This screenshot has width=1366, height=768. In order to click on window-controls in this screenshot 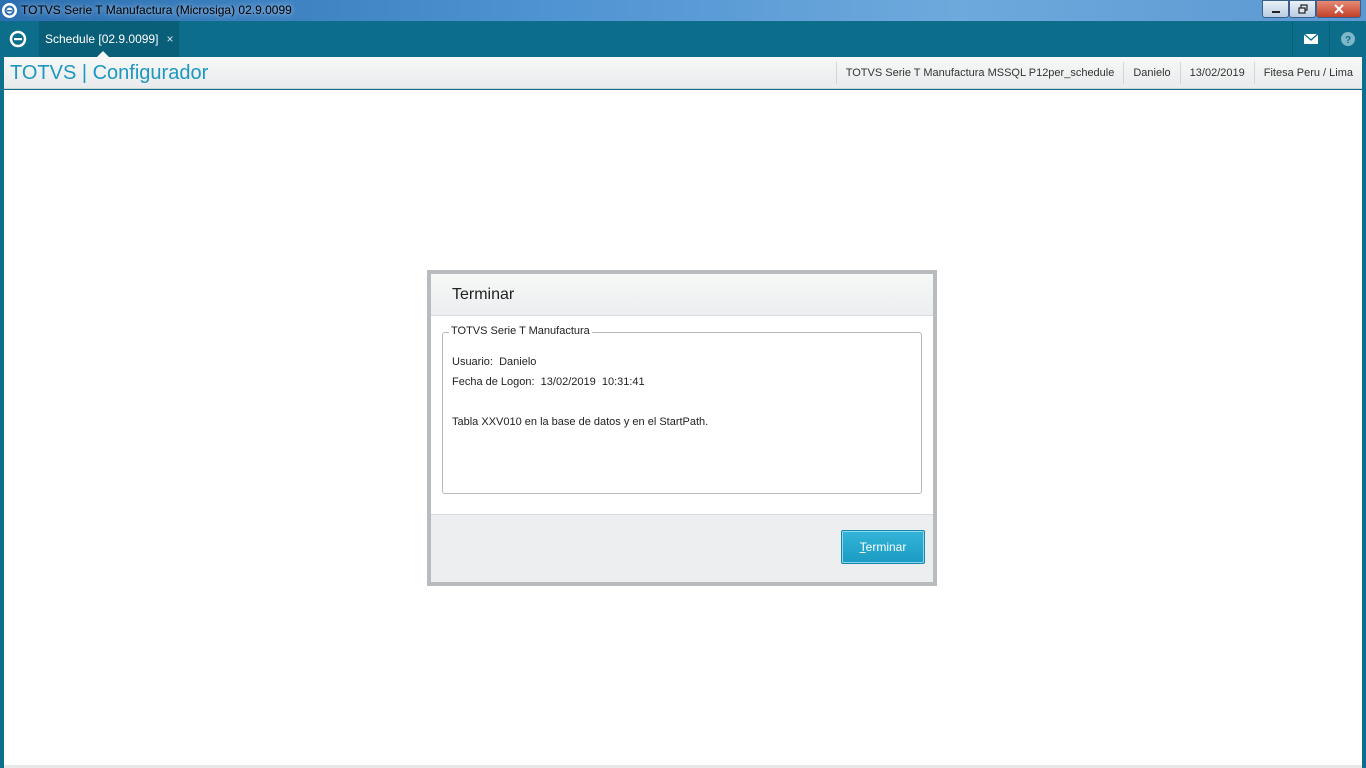, I will do `click(1311, 9)`.